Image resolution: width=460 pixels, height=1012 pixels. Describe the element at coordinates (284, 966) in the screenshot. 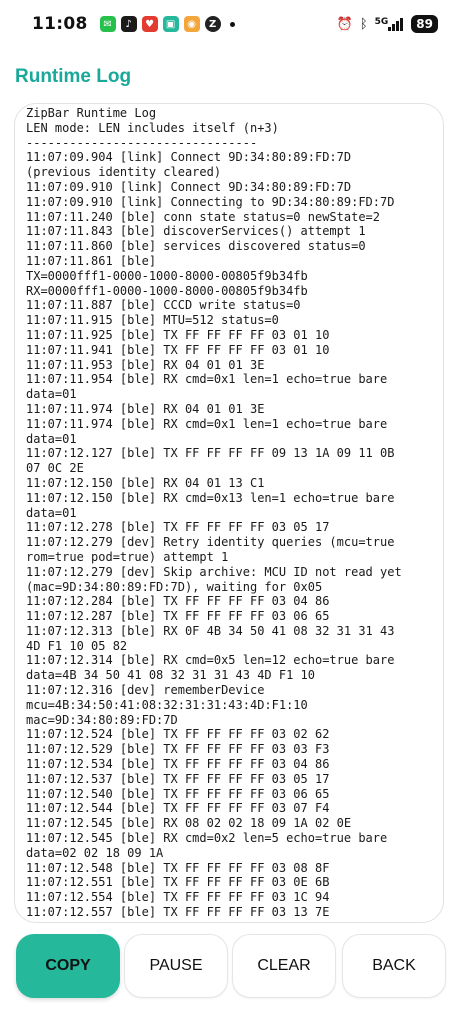

I see `clear-button: CLEAR` at that location.